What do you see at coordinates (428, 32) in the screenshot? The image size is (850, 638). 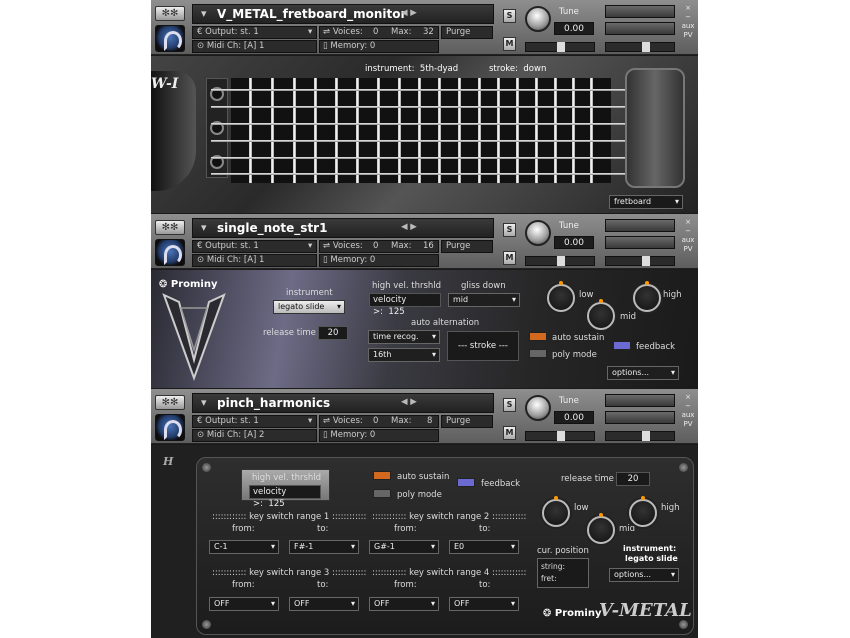 I see `max-value: 32` at bounding box center [428, 32].